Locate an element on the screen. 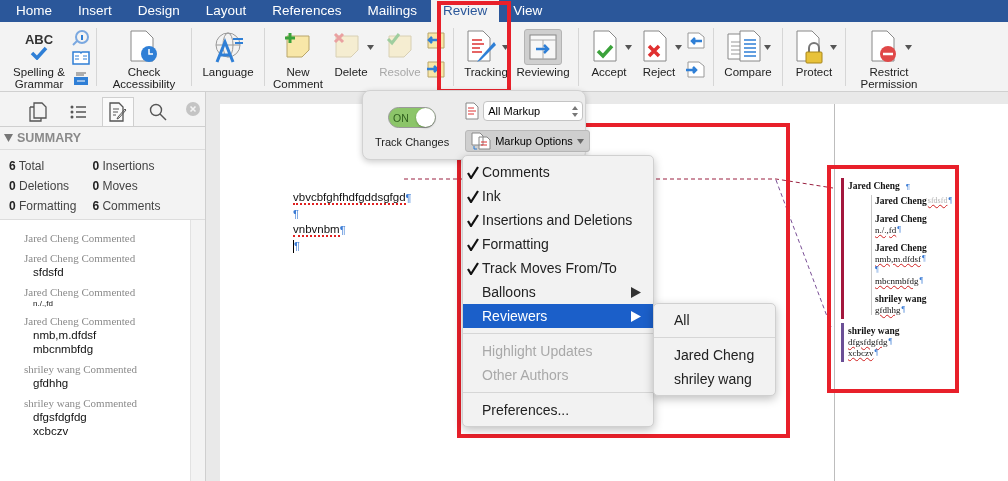  ribbon-button: ABC Spelling & Grammar is located at coordinates (39, 59).